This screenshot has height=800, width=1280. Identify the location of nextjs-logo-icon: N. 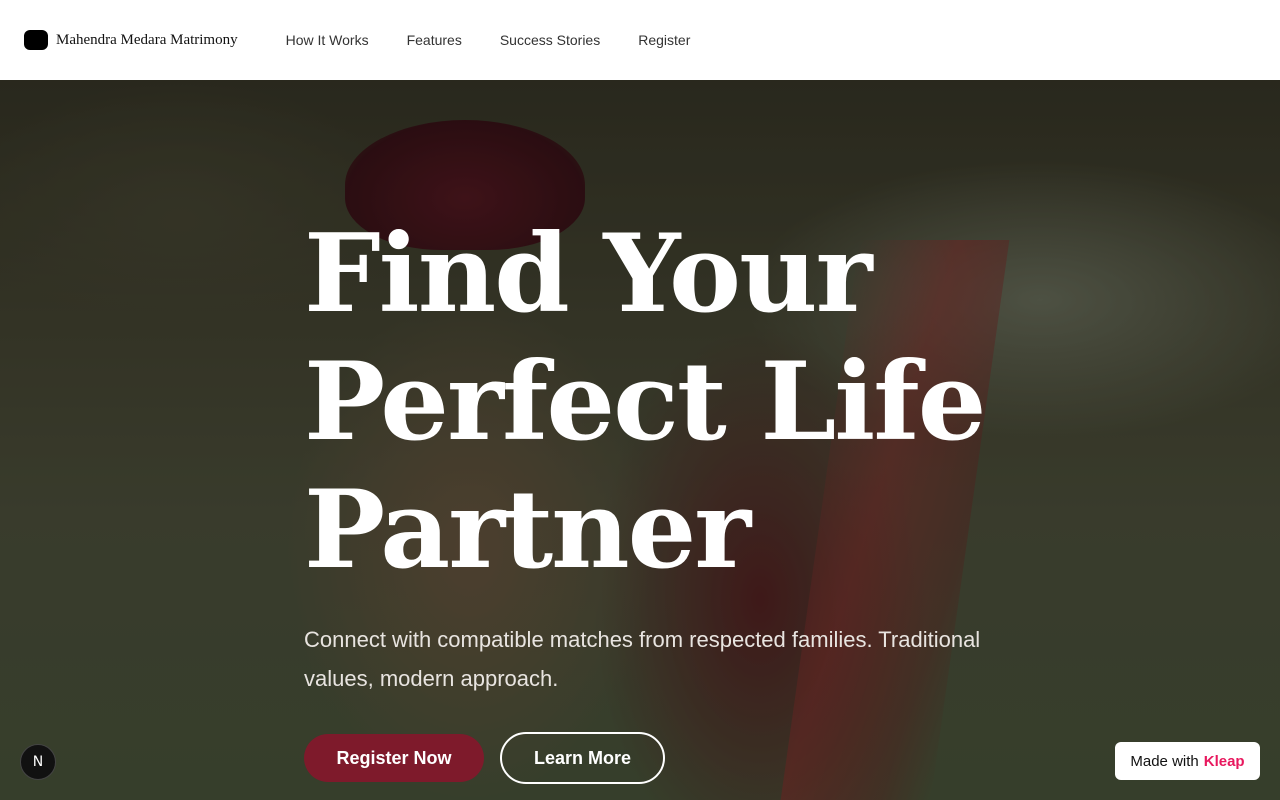
(38, 762).